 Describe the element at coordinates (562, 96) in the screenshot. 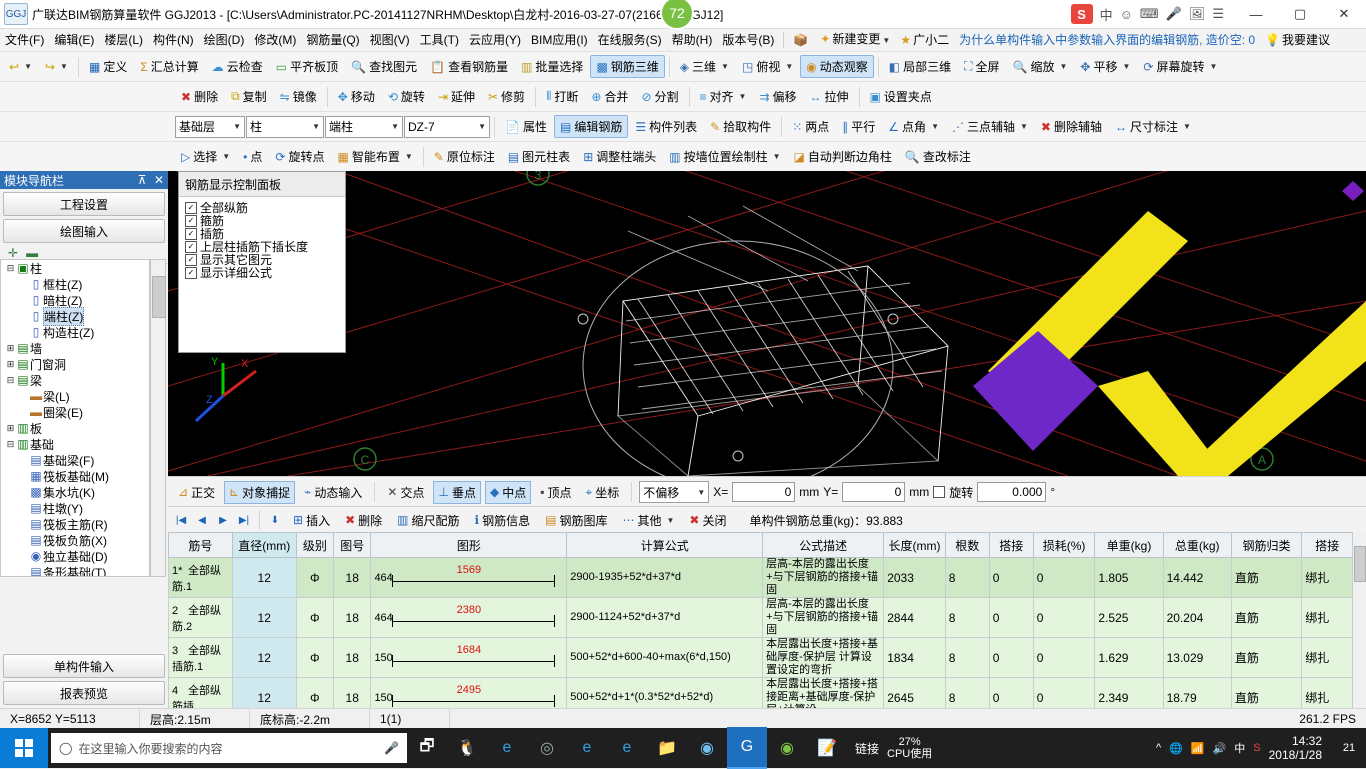

I see `break-button: ⦀ 打断` at that location.